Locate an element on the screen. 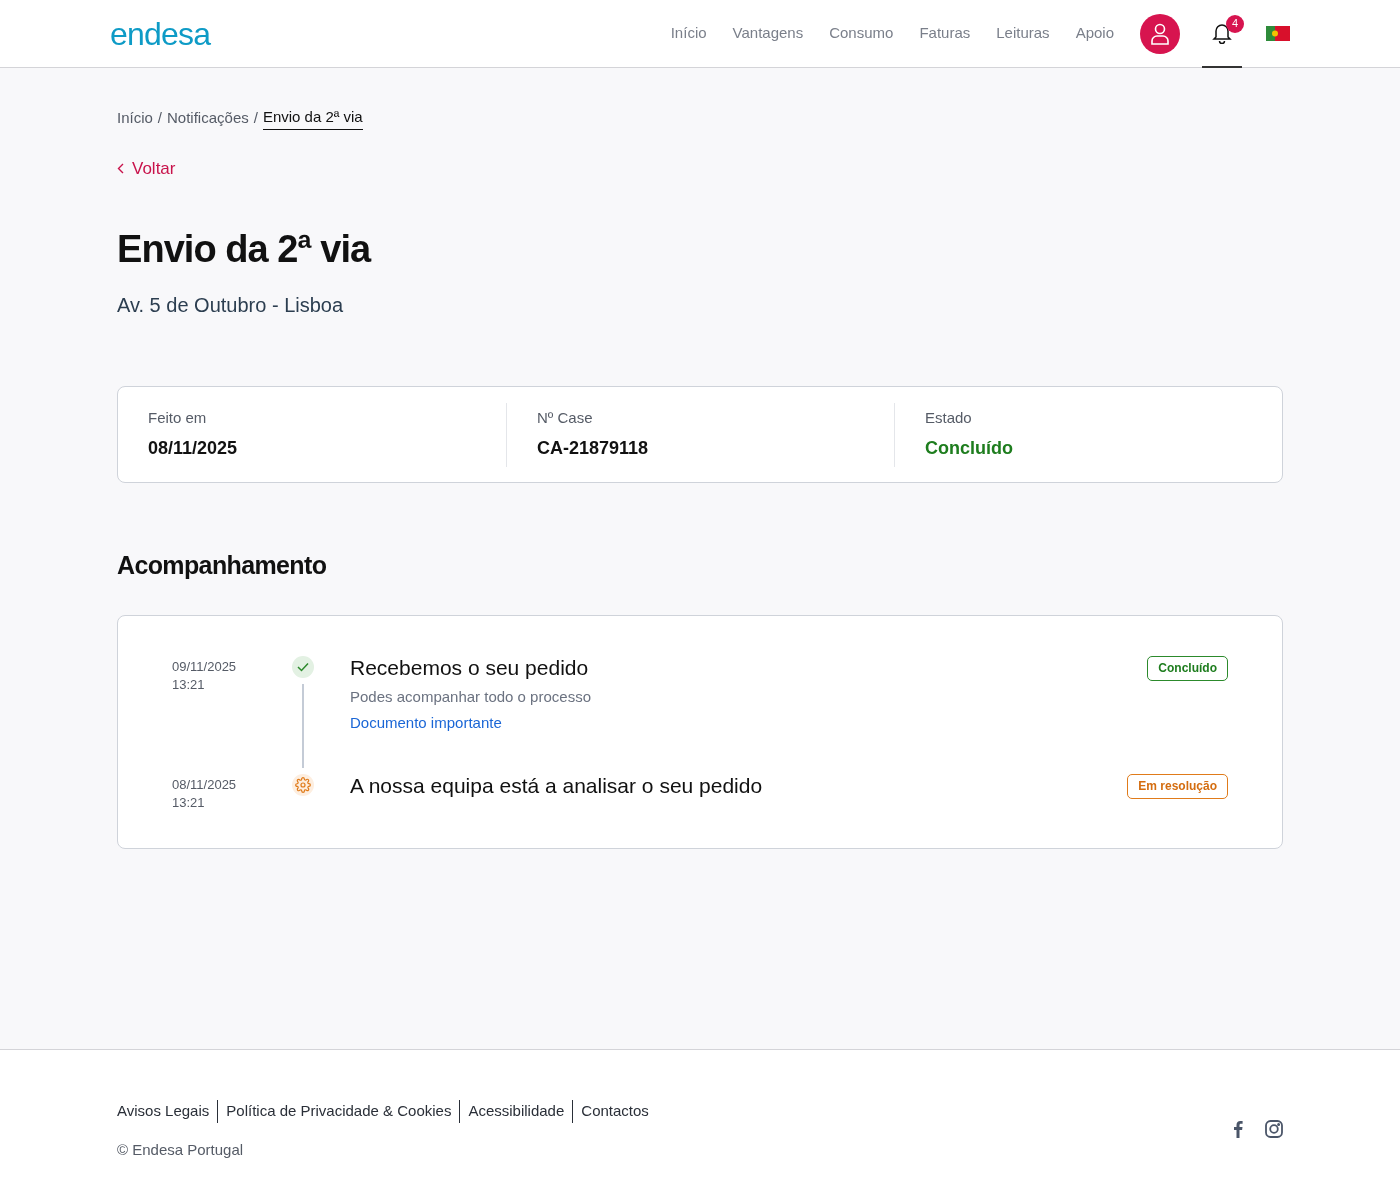 This screenshot has width=1400, height=1204. summary-label: Feito em is located at coordinates (178, 417).